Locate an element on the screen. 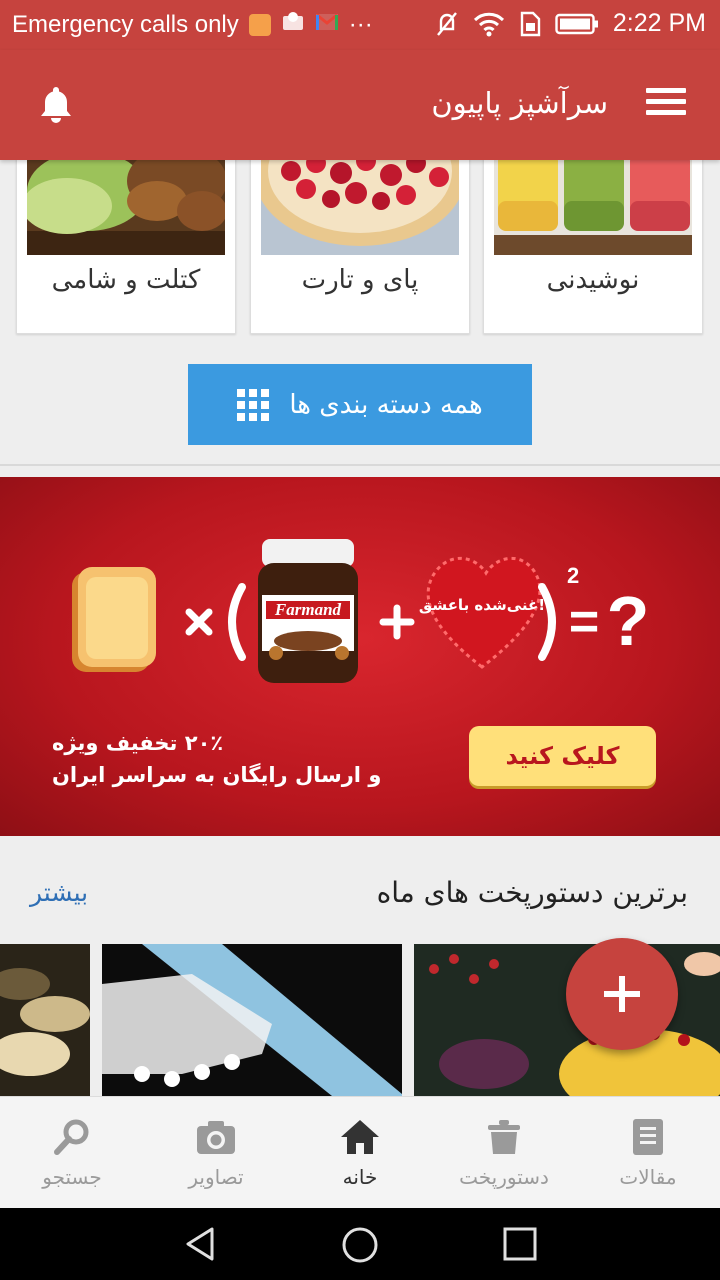 The image size is (720, 1280). equals-text: = is located at coordinates (584, 622).